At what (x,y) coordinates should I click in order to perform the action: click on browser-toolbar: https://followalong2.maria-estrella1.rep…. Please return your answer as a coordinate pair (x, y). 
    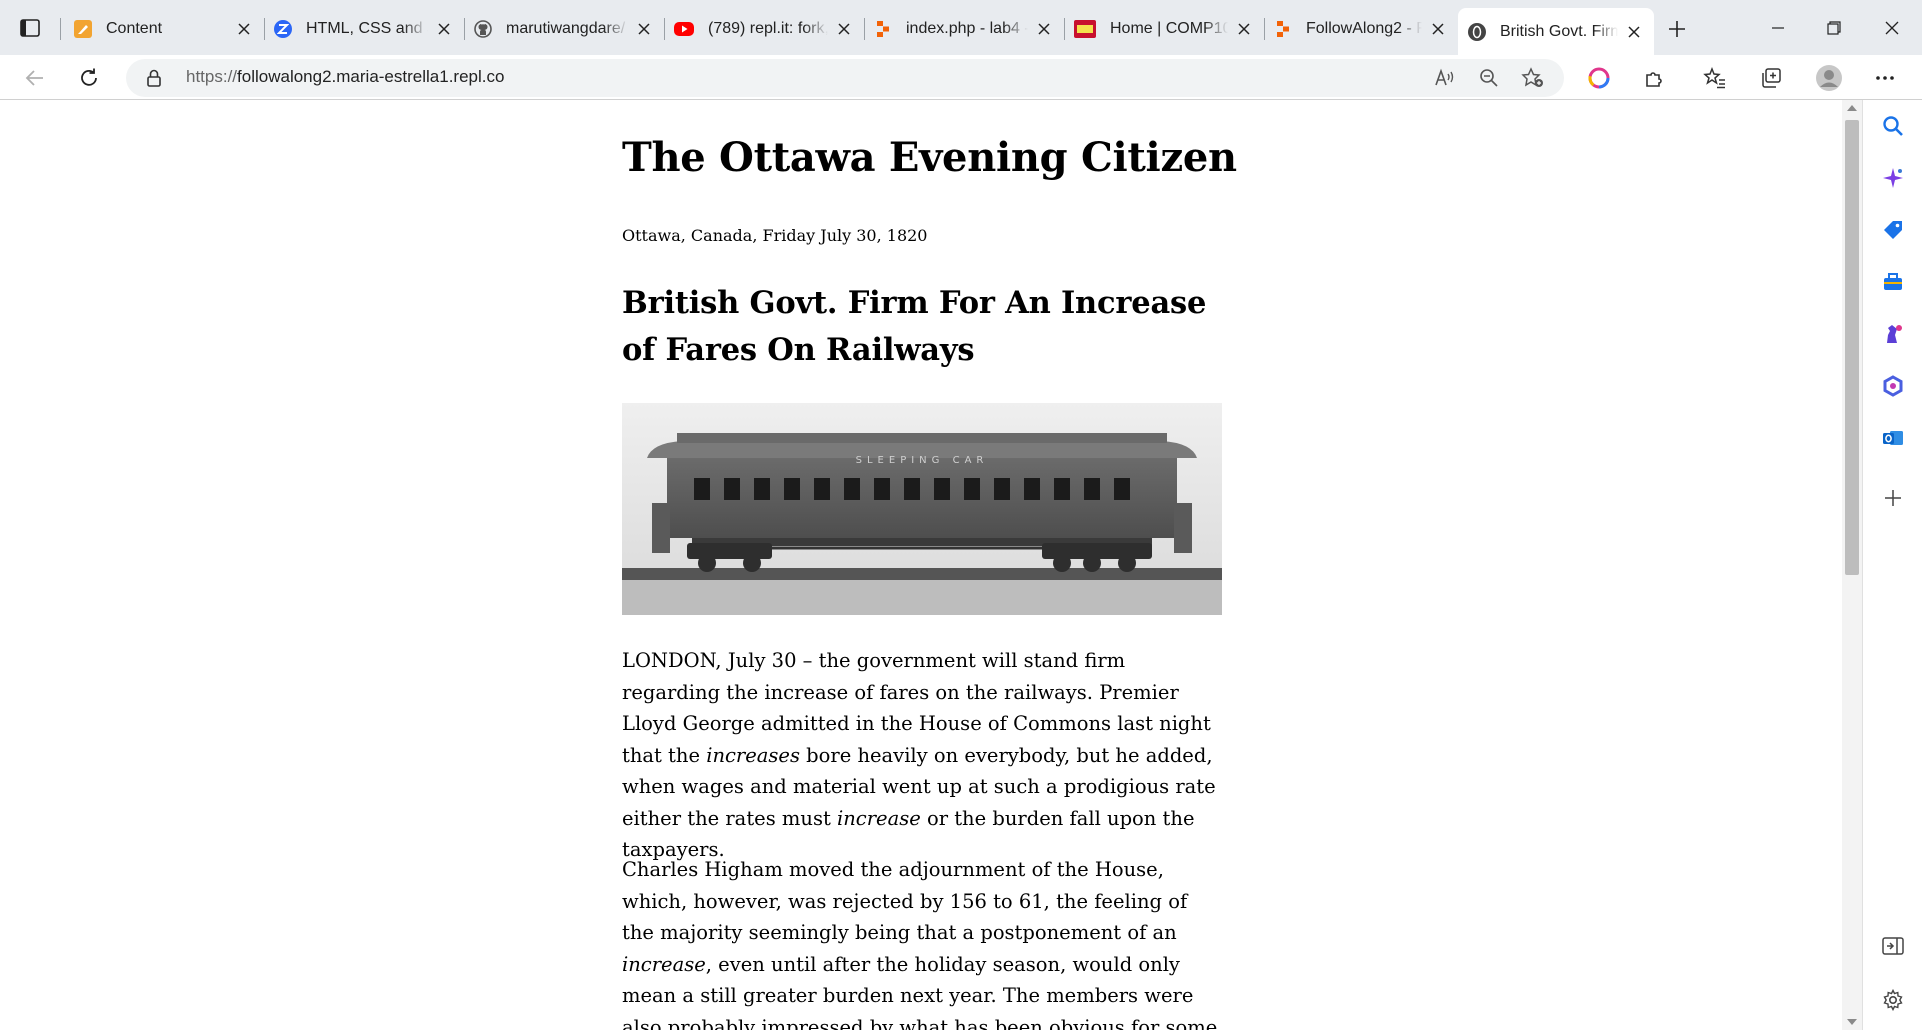
    Looking at the image, I should click on (961, 77).